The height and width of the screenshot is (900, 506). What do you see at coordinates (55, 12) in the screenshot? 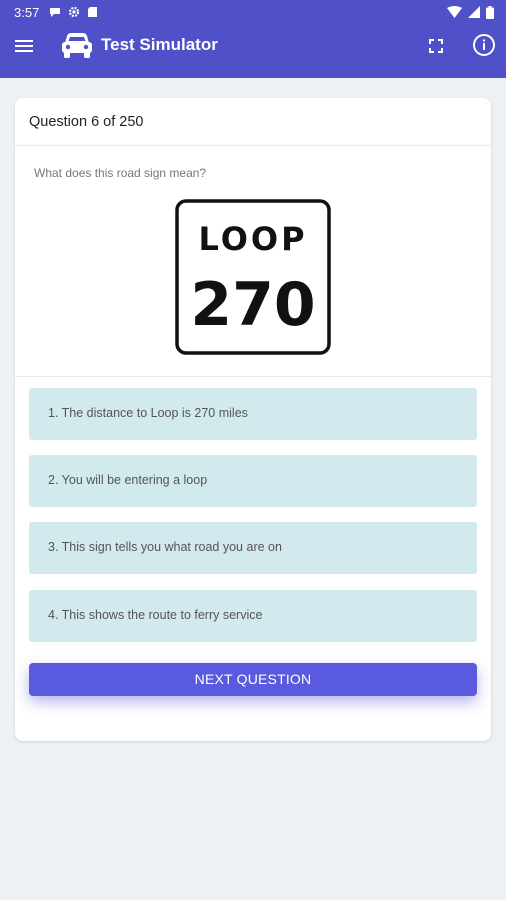
I see `chat-notification-icon` at bounding box center [55, 12].